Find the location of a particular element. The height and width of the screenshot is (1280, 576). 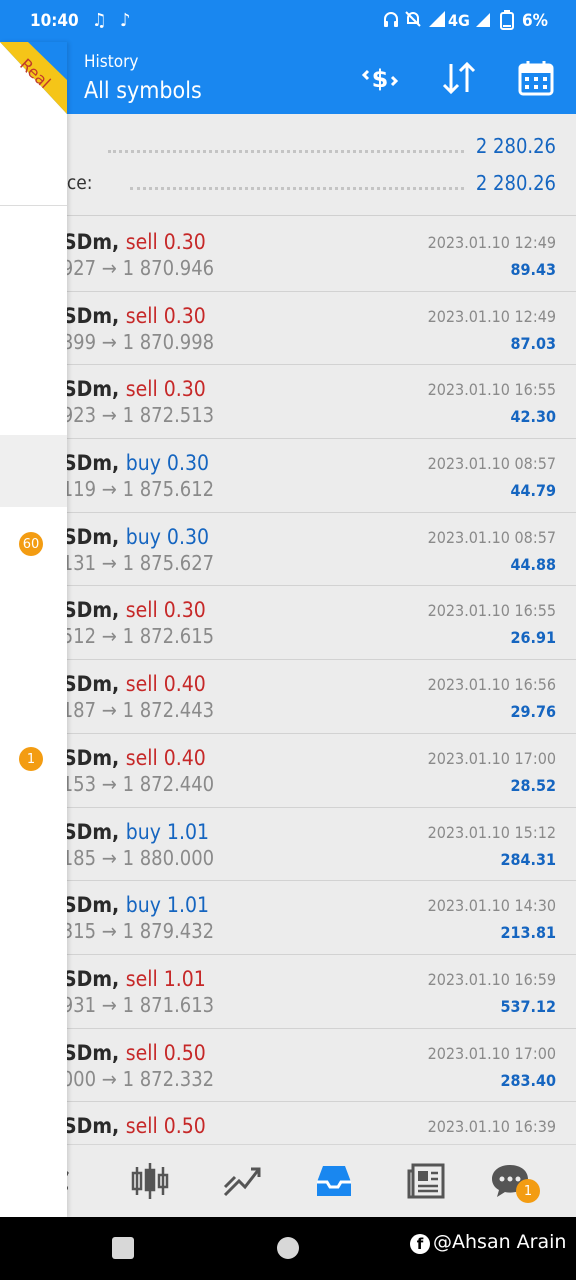

system-nav-bar: f @Ahsan Arain is located at coordinates (288, 1248).